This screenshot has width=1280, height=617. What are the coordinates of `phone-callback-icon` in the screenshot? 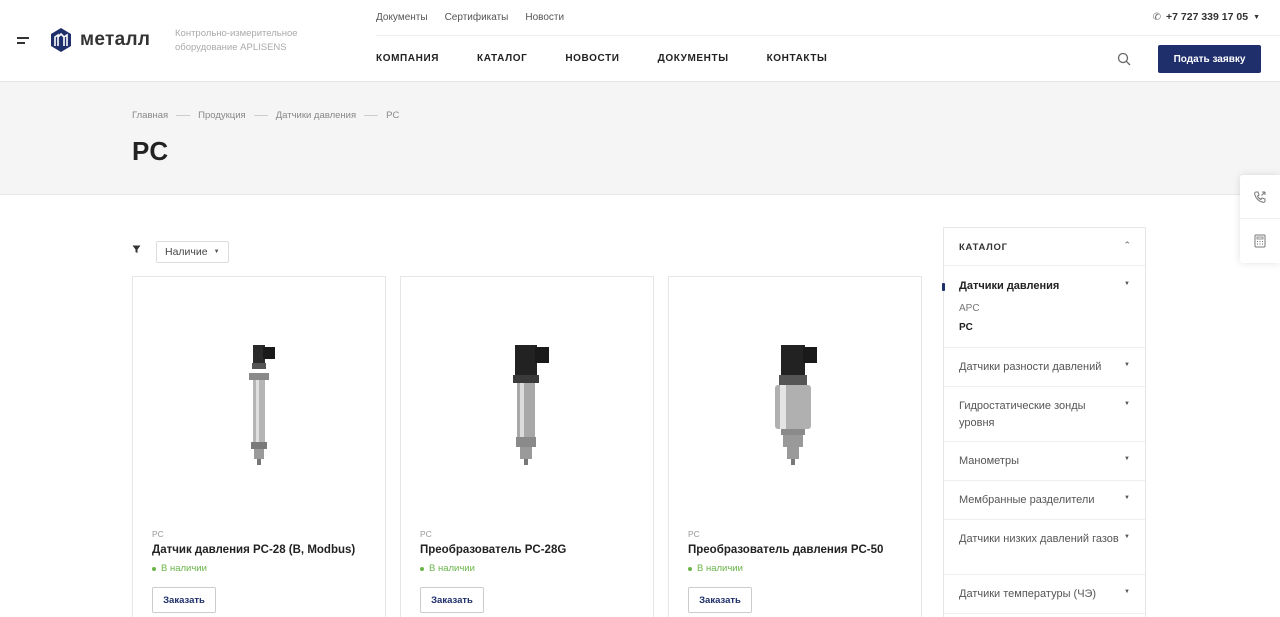 It's located at (1260, 197).